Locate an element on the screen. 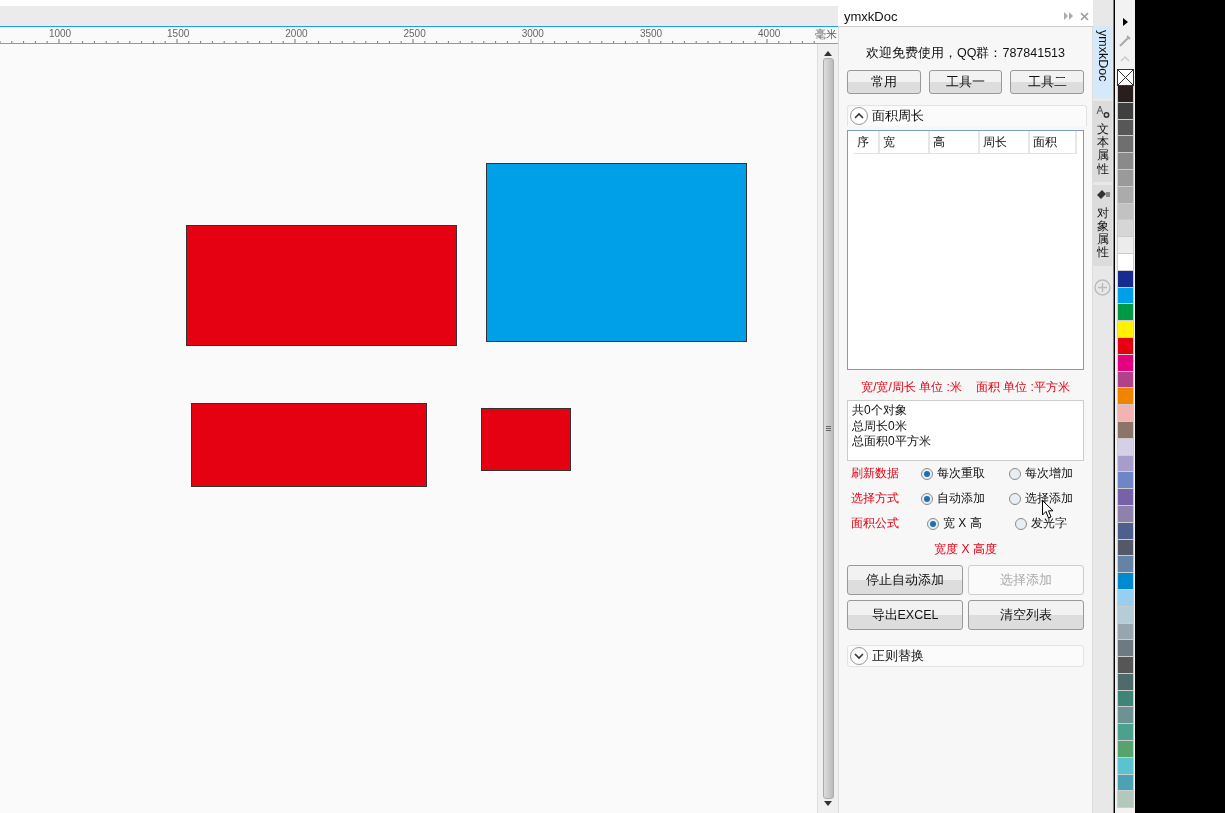 The height and width of the screenshot is (813, 1225). side-tab: 文本属性 is located at coordinates (1102, 141).